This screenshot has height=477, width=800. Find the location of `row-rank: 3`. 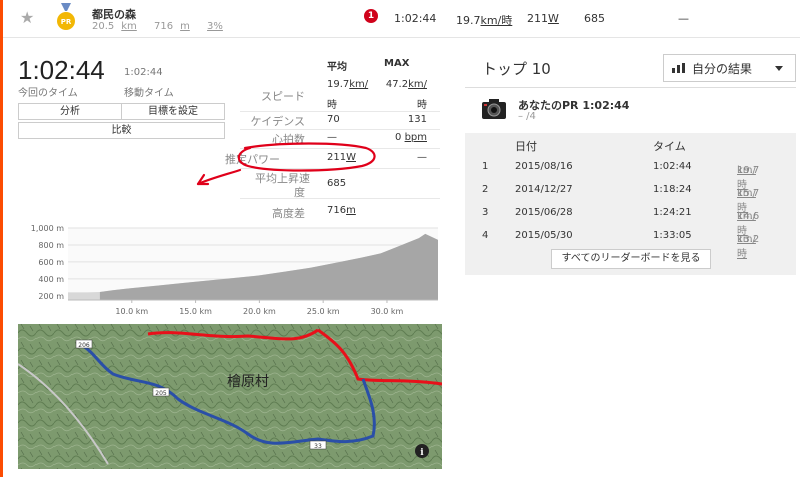

row-rank: 3 is located at coordinates (485, 212).